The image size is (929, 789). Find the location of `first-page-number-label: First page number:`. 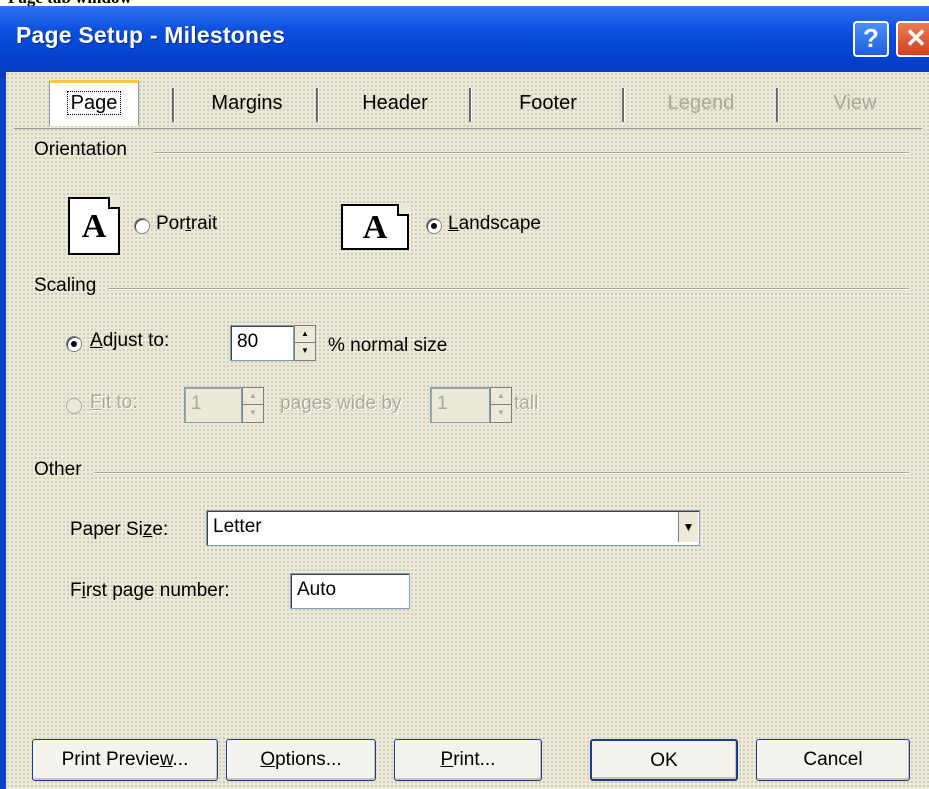

first-page-number-label: First page number: is located at coordinates (149, 591).